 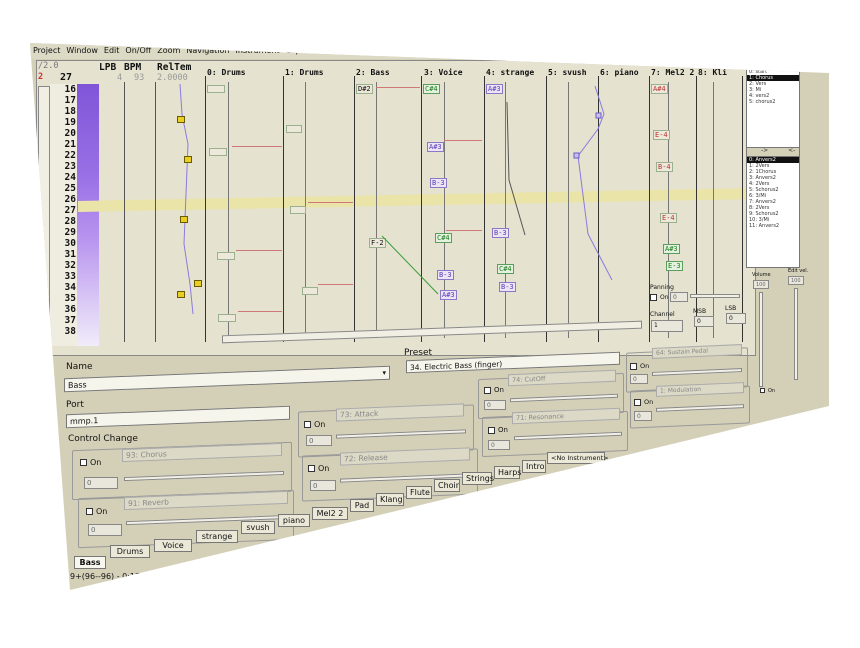 What do you see at coordinates (323, 485) in the screenshot?
I see `cc-release-spinbox: 0` at bounding box center [323, 485].